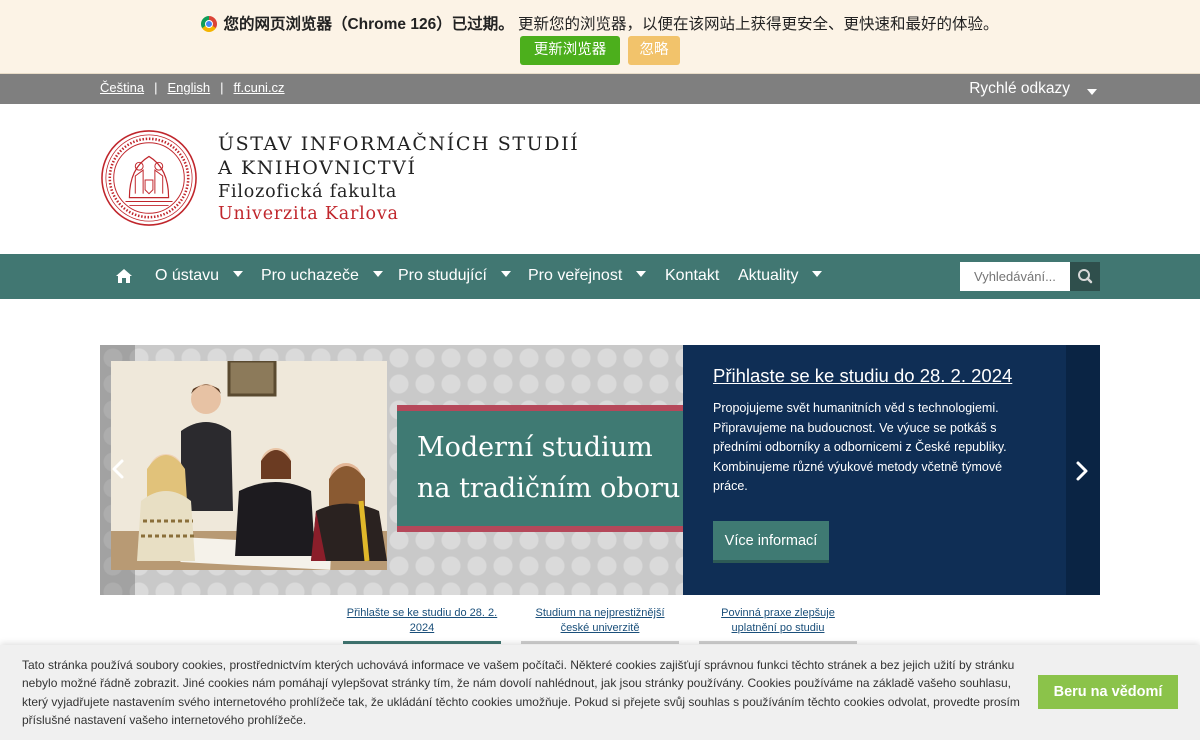 This screenshot has height=740, width=1200. Describe the element at coordinates (1082, 471) in the screenshot. I see `carousel-next-arrow-icon` at that location.